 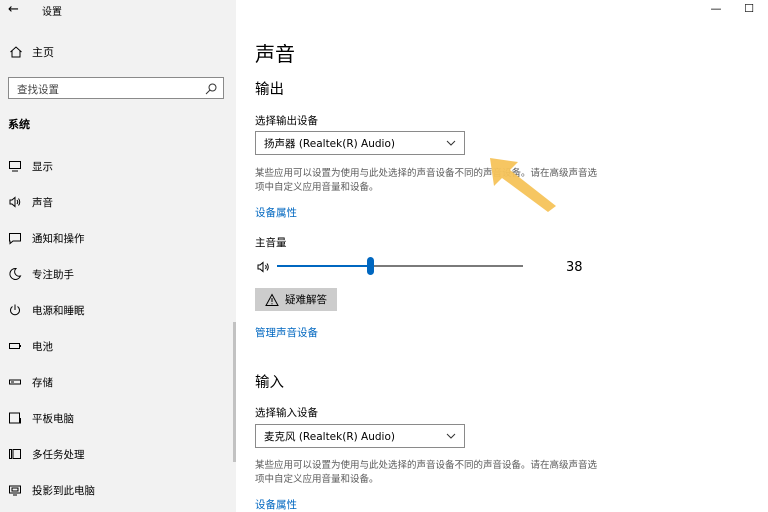 What do you see at coordinates (104, 90) in the screenshot?
I see `search-input` at bounding box center [104, 90].